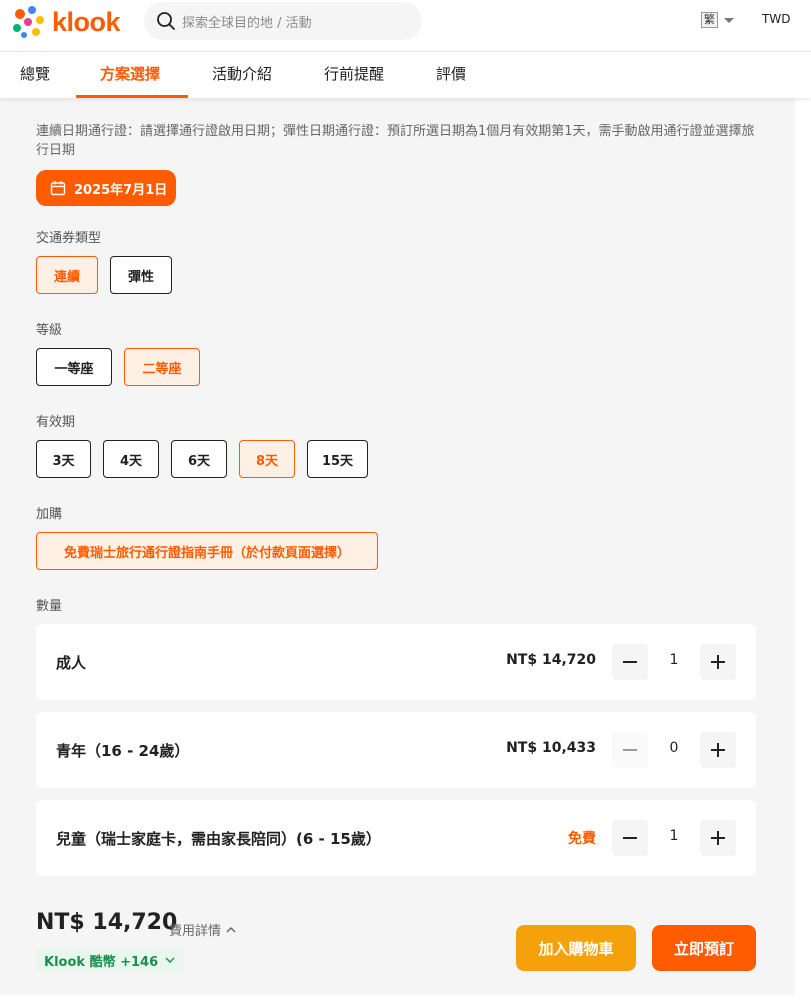  What do you see at coordinates (231, 929) in the screenshot?
I see `chevron-up-icon` at bounding box center [231, 929].